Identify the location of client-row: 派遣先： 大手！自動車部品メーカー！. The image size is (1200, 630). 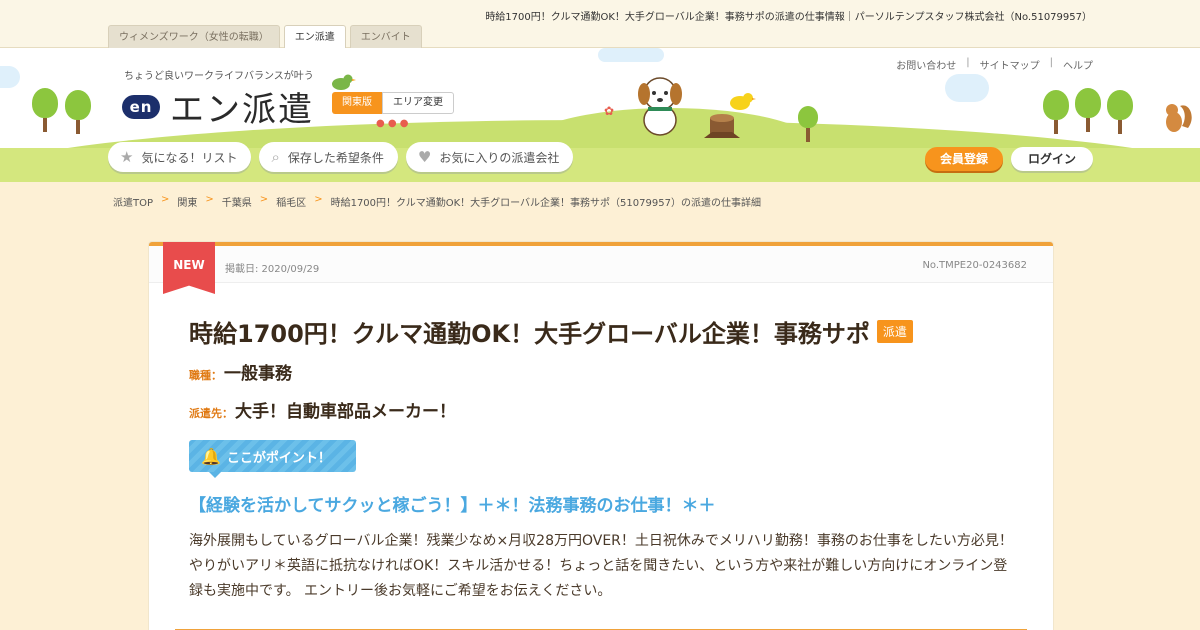
(322, 409).